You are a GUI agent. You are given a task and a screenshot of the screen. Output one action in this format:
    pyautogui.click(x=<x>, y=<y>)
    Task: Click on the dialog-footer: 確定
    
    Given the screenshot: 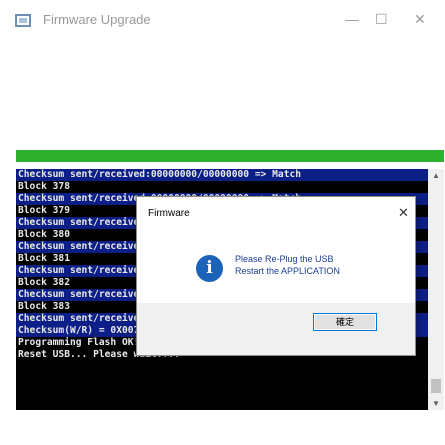 What is the action you would take?
    pyautogui.click(x=276, y=329)
    